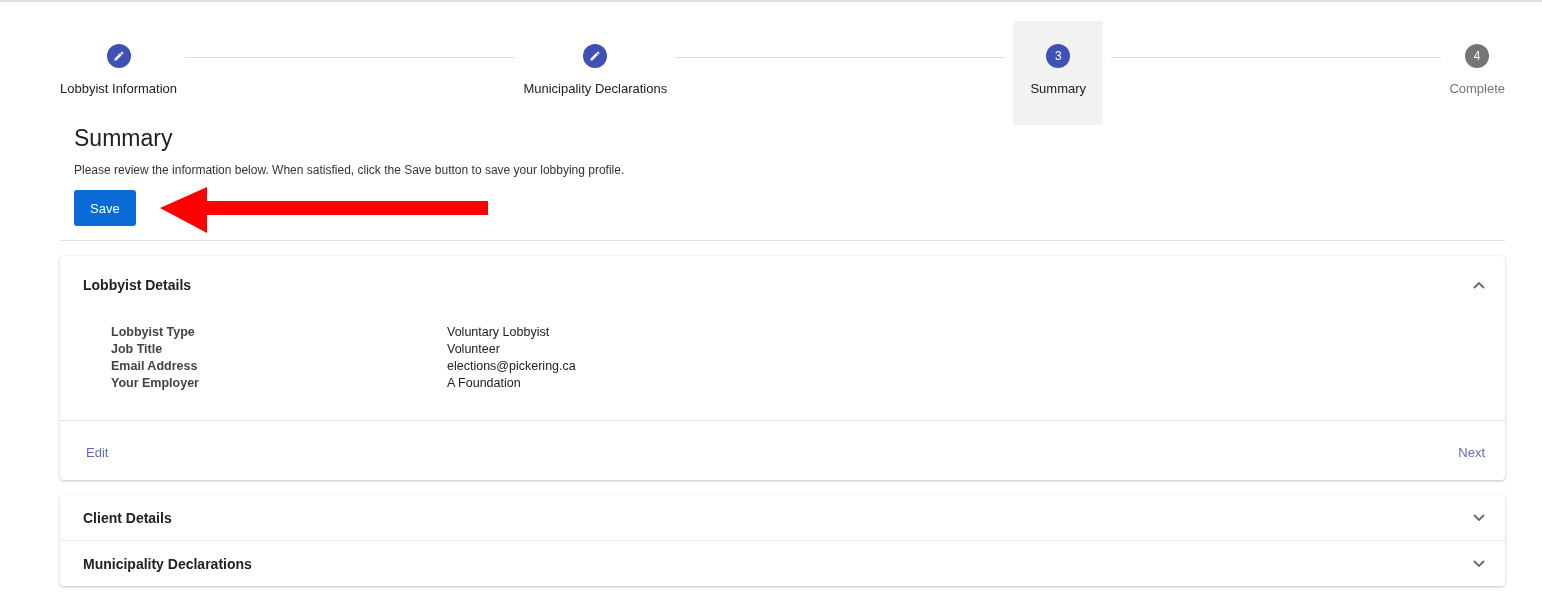 This screenshot has width=1542, height=594. Describe the element at coordinates (137, 349) in the screenshot. I see `field-label: Job Title` at that location.